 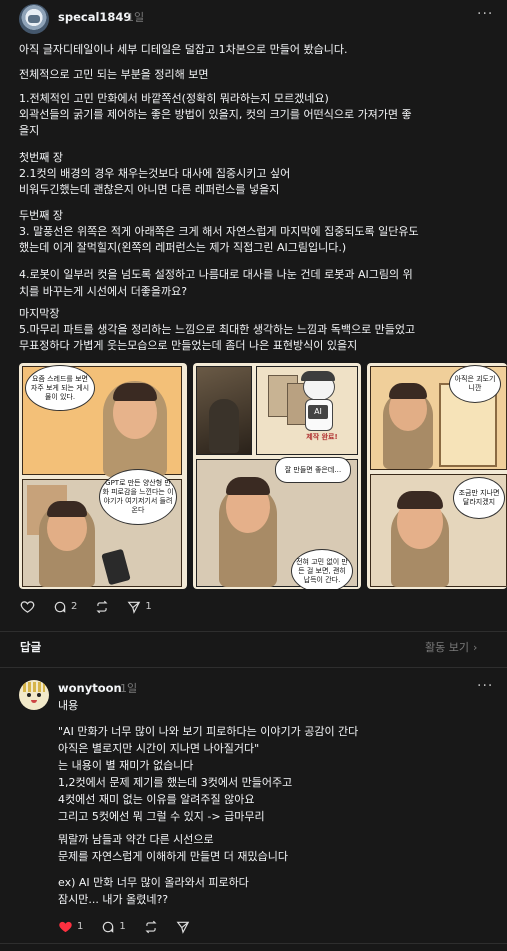 I want to click on comment-button: 1, so click(x=113, y=926).